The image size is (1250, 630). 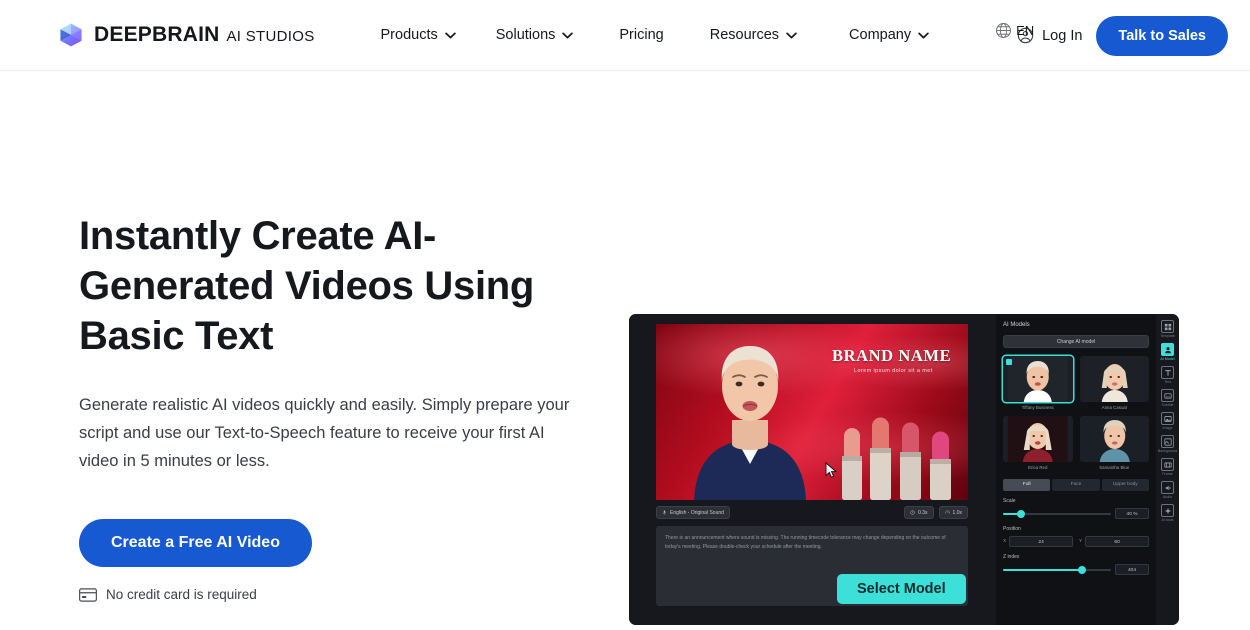 I want to click on stage-toolbar: English - Original Sound 0.3s 1.0x, so click(x=812, y=512).